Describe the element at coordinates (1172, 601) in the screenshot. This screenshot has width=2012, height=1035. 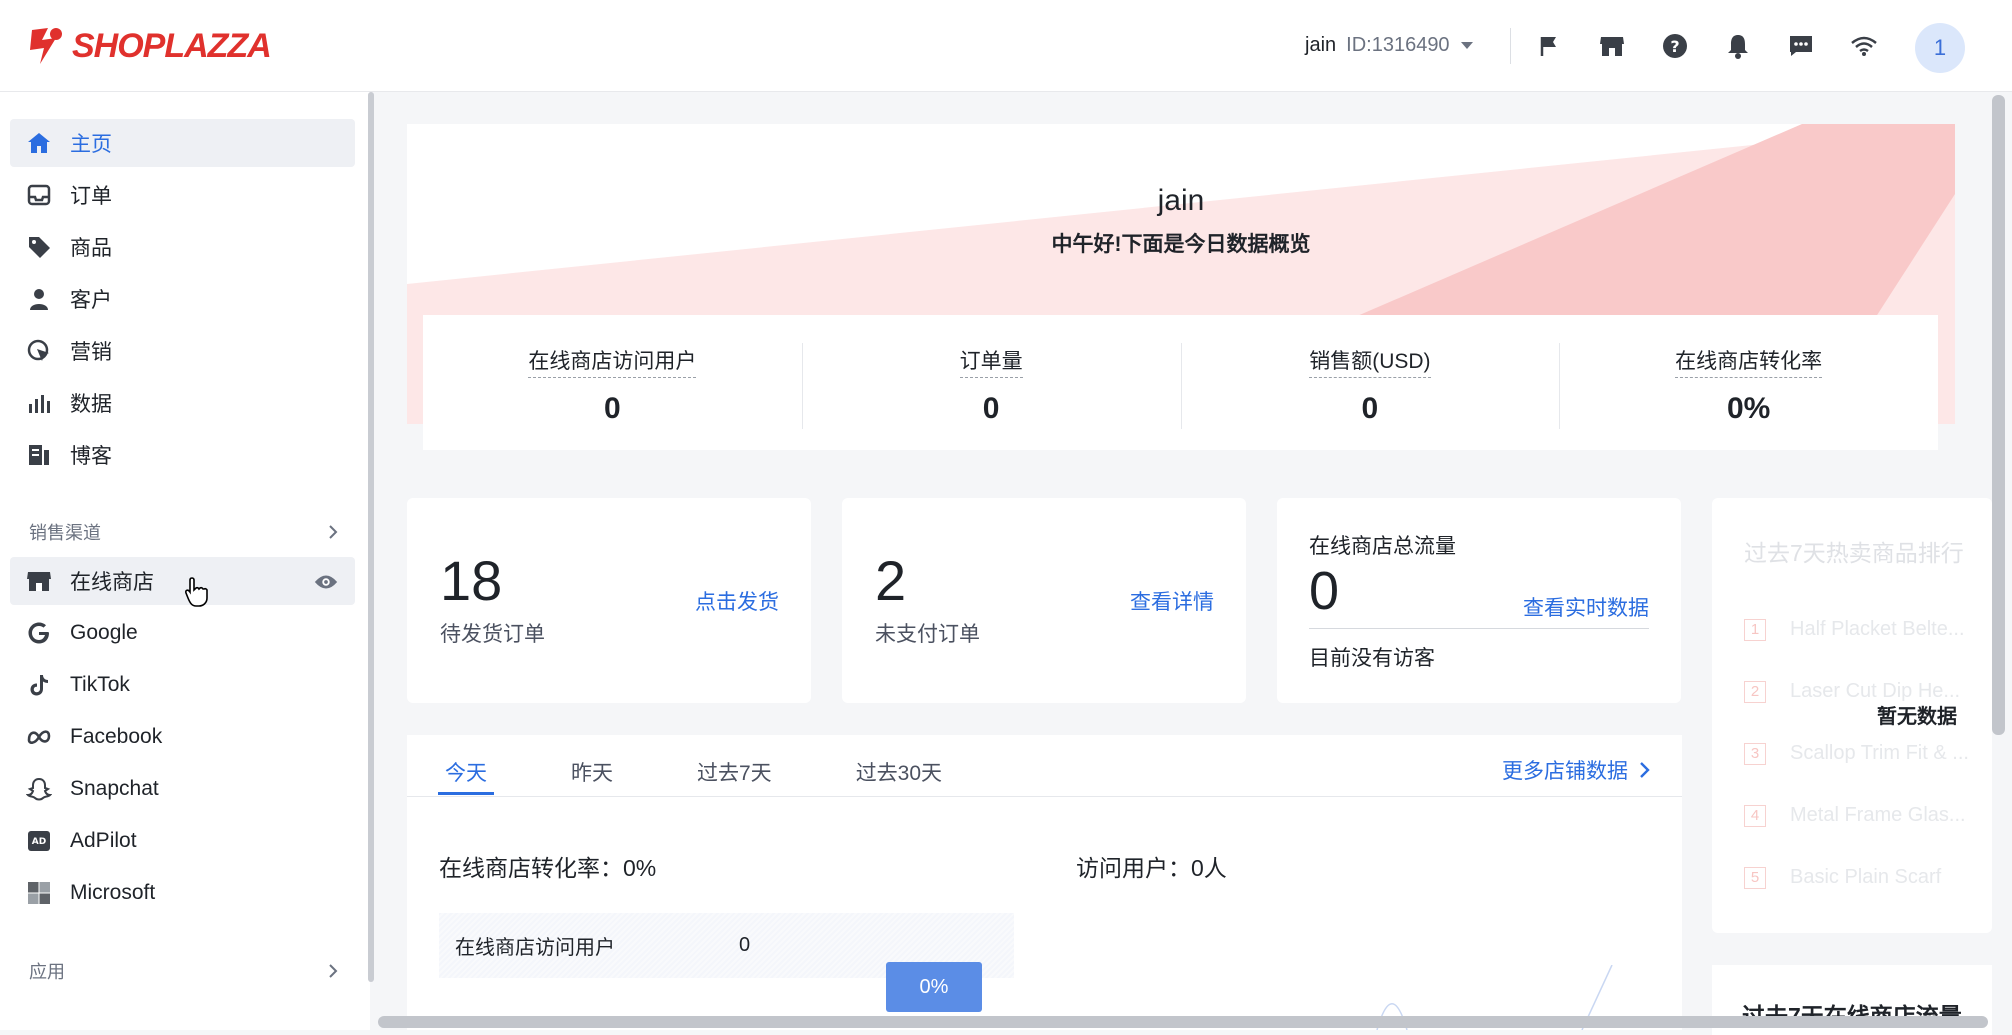
I see `view-details-link: 查看详情` at that location.